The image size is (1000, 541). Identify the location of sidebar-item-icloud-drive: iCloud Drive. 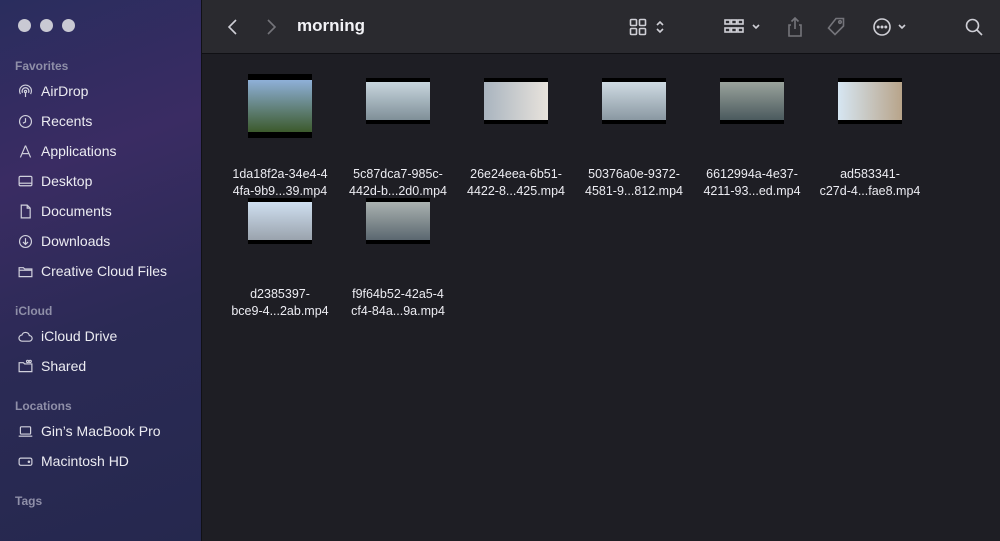
(105, 336).